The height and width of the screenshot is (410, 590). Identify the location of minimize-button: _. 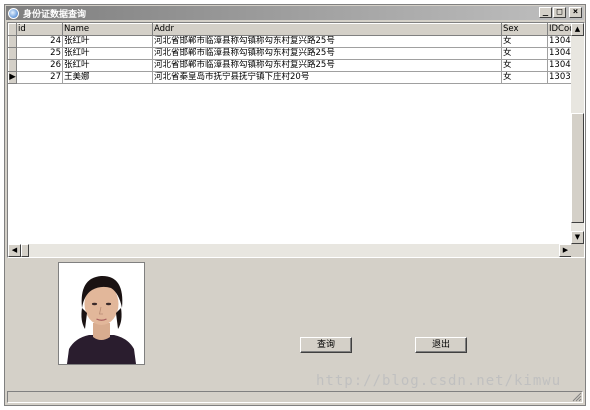
(545, 12).